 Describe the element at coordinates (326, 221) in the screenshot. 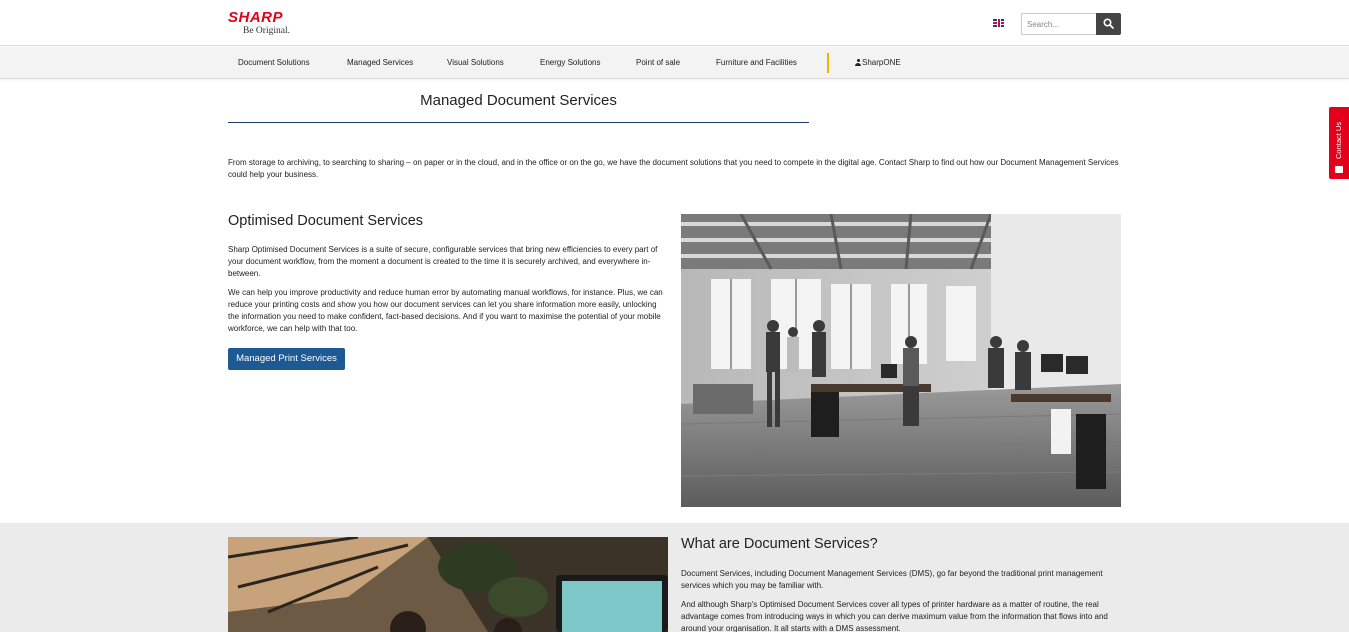

I see `section-title-optimised: Optimised Document Services` at that location.